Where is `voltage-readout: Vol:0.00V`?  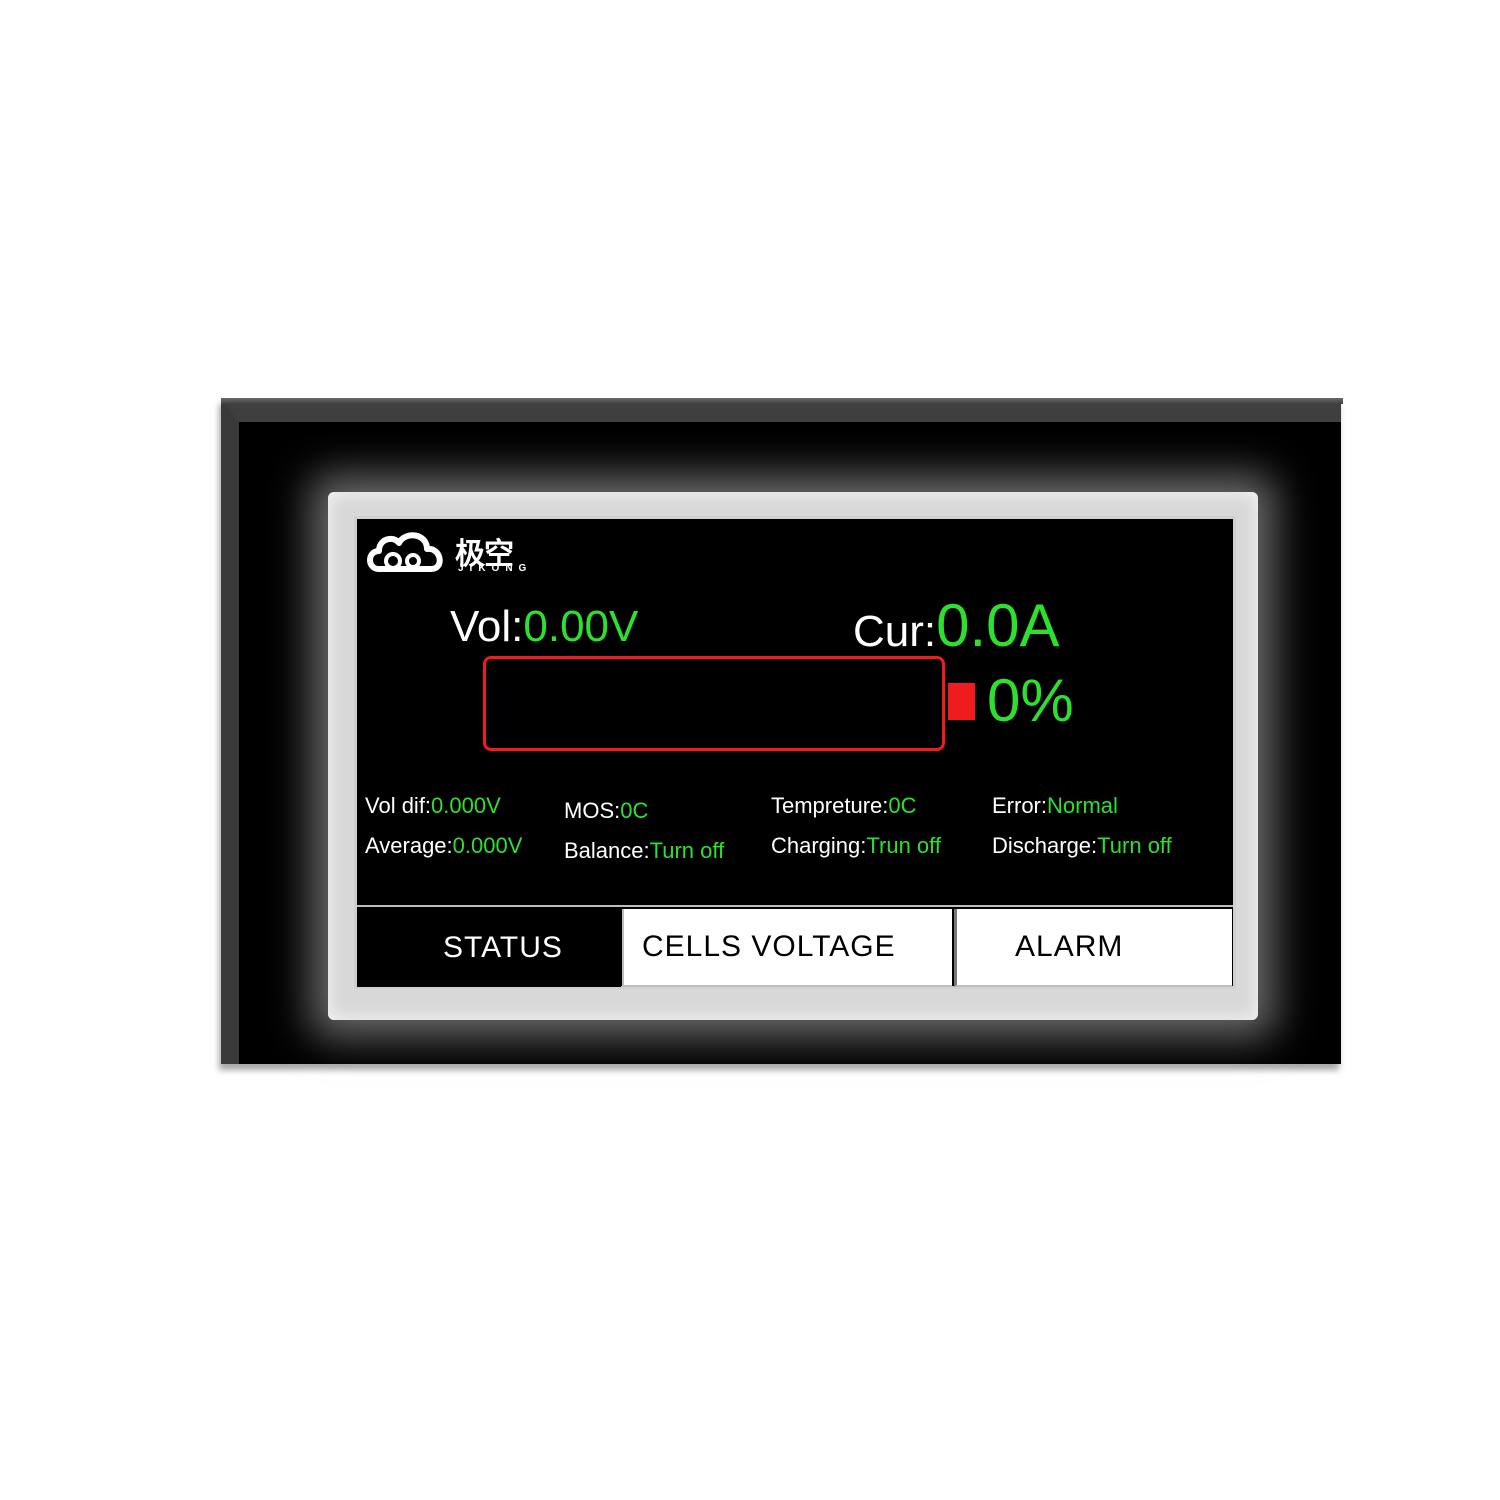
voltage-readout: Vol:0.00V is located at coordinates (544, 627).